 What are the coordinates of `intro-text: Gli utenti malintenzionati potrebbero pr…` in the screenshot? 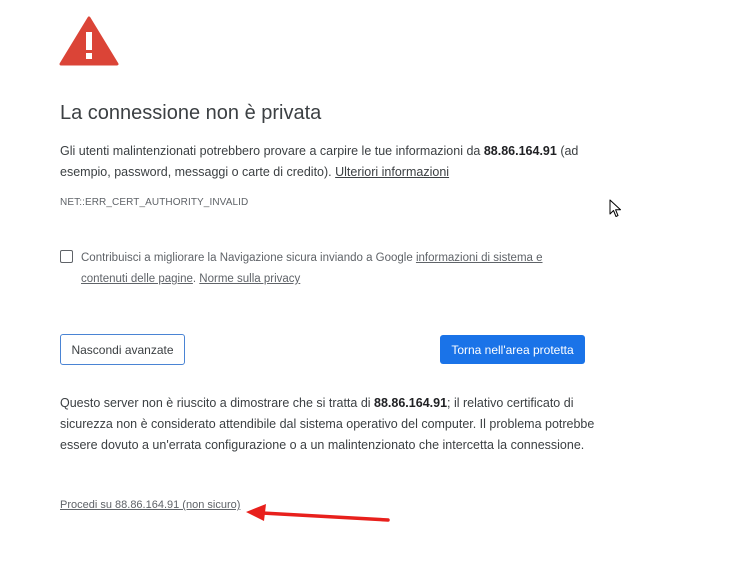 It's located at (325, 162).